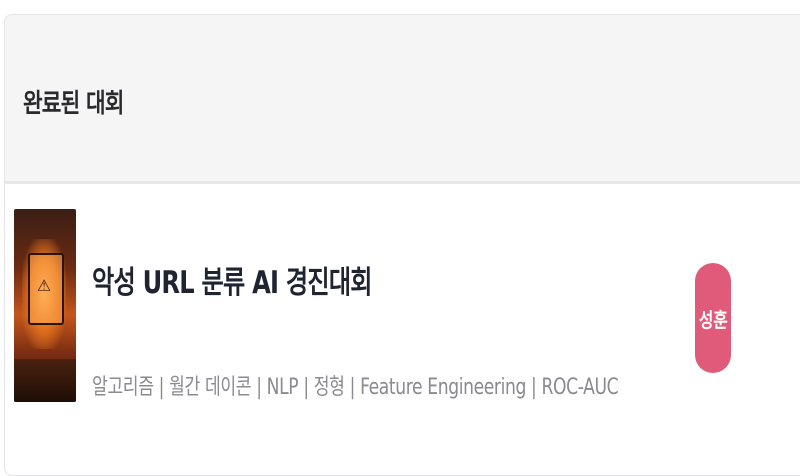 The image size is (800, 476). Describe the element at coordinates (73, 104) in the screenshot. I see `section-title: 완료된 대회` at that location.